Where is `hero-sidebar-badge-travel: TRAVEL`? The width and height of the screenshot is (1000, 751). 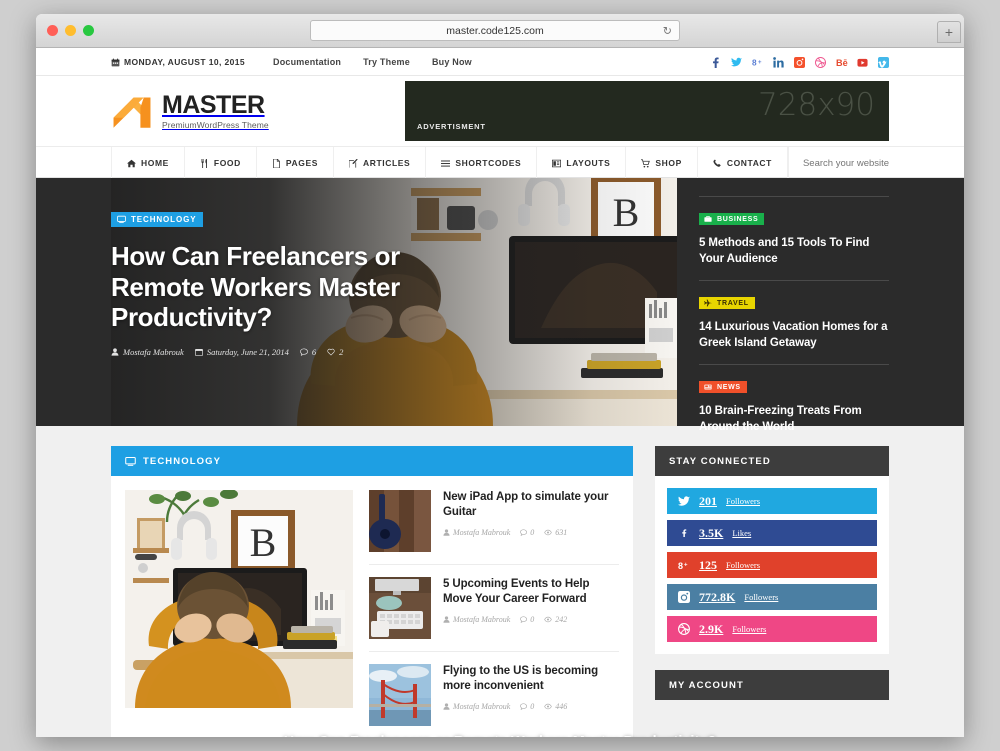
hero-sidebar-badge-travel: TRAVEL is located at coordinates (727, 303).